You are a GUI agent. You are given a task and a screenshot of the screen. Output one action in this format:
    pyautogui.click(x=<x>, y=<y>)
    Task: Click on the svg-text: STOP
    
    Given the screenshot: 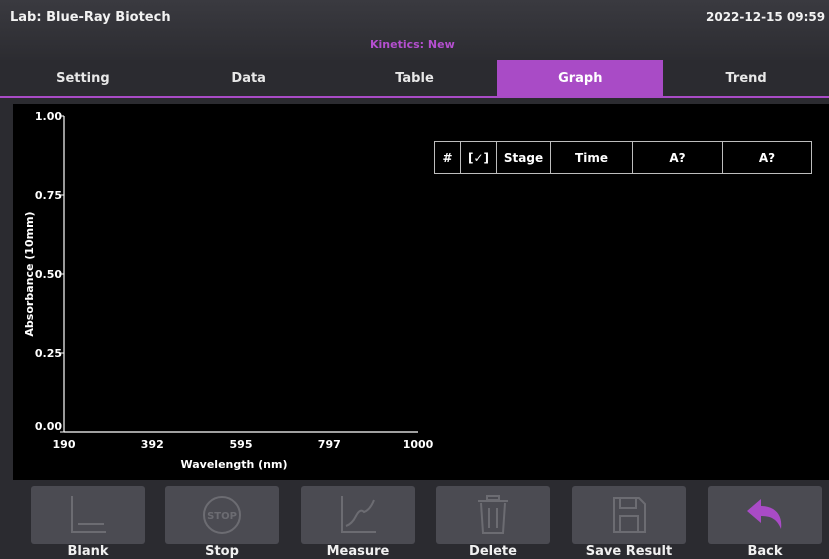 What is the action you would take?
    pyautogui.click(x=222, y=516)
    